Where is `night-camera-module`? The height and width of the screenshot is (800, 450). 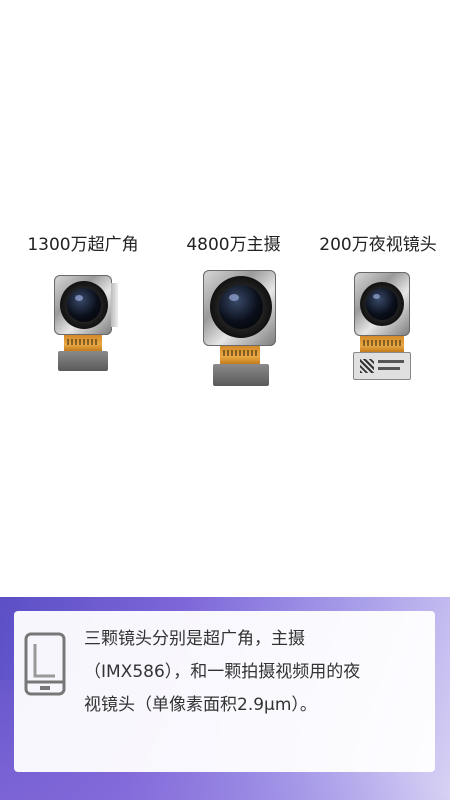
night-camera-module is located at coordinates (381, 327).